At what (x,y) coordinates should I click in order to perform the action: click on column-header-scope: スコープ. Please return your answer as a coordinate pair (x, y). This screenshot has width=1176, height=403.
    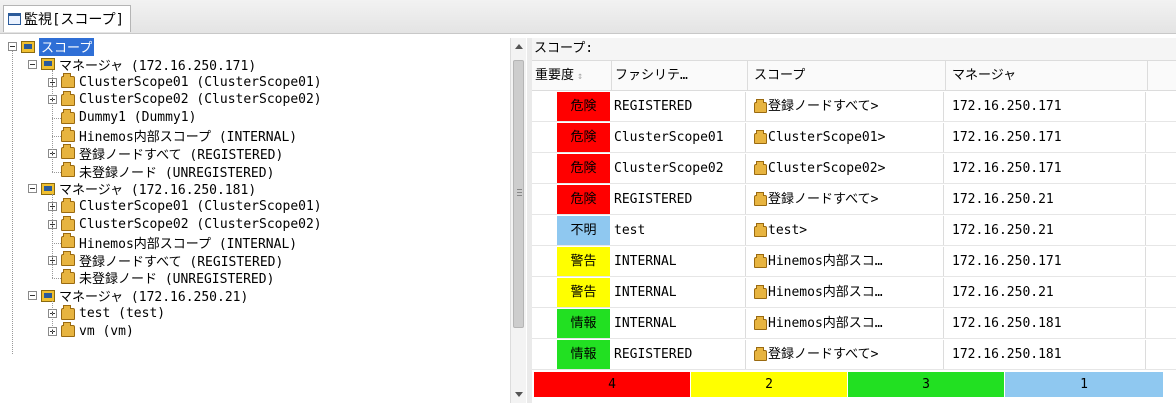
    Looking at the image, I should click on (847, 76).